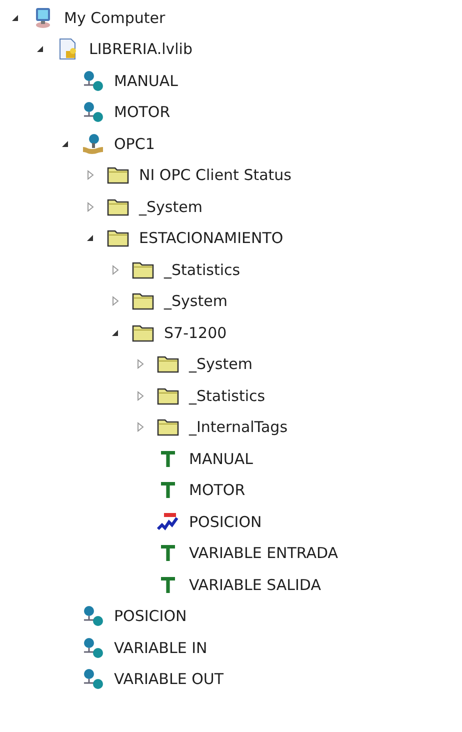 Image resolution: width=462 pixels, height=732 pixels. I want to click on tree-item-label: VARIABLE ENTRADA, so click(263, 553).